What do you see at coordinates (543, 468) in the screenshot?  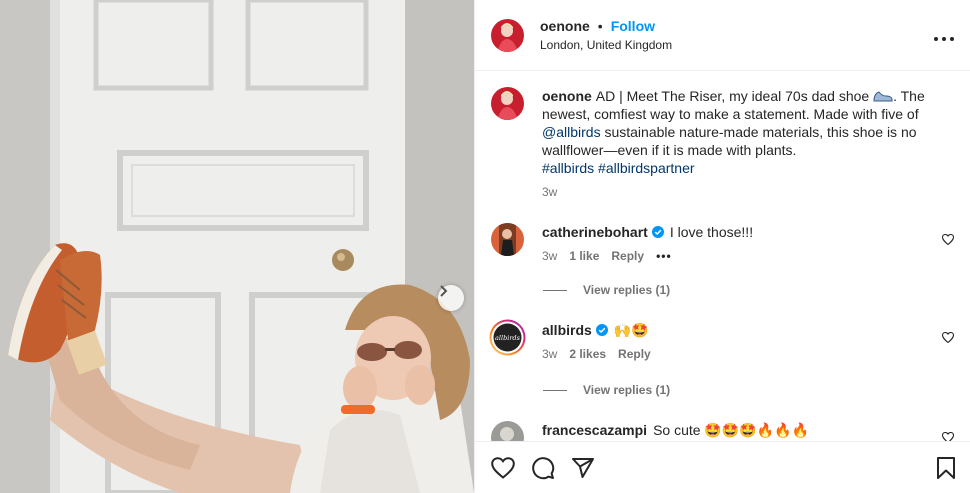 I see `comment-icon` at bounding box center [543, 468].